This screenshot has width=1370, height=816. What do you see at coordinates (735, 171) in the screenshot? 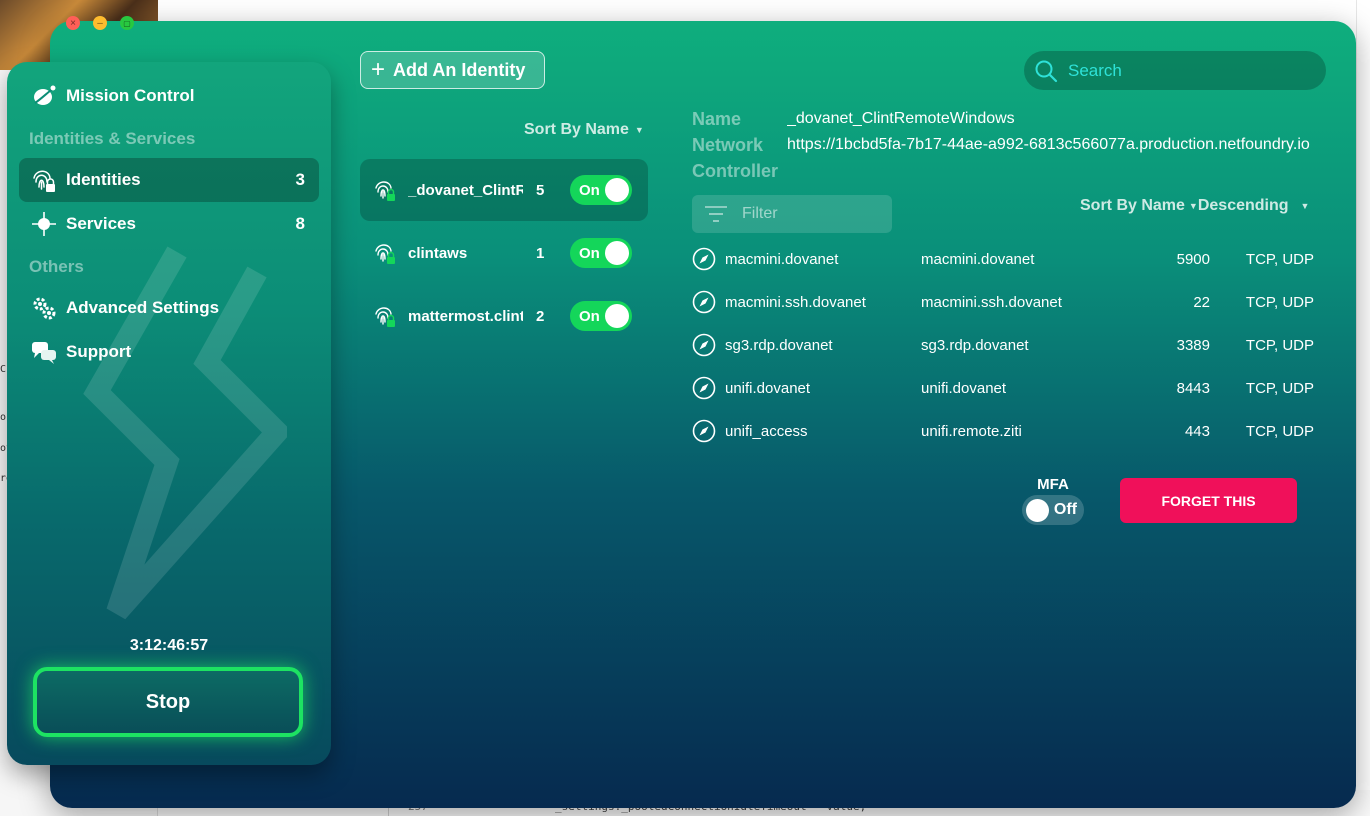
I see `detail-controller-label: Controller` at bounding box center [735, 171].